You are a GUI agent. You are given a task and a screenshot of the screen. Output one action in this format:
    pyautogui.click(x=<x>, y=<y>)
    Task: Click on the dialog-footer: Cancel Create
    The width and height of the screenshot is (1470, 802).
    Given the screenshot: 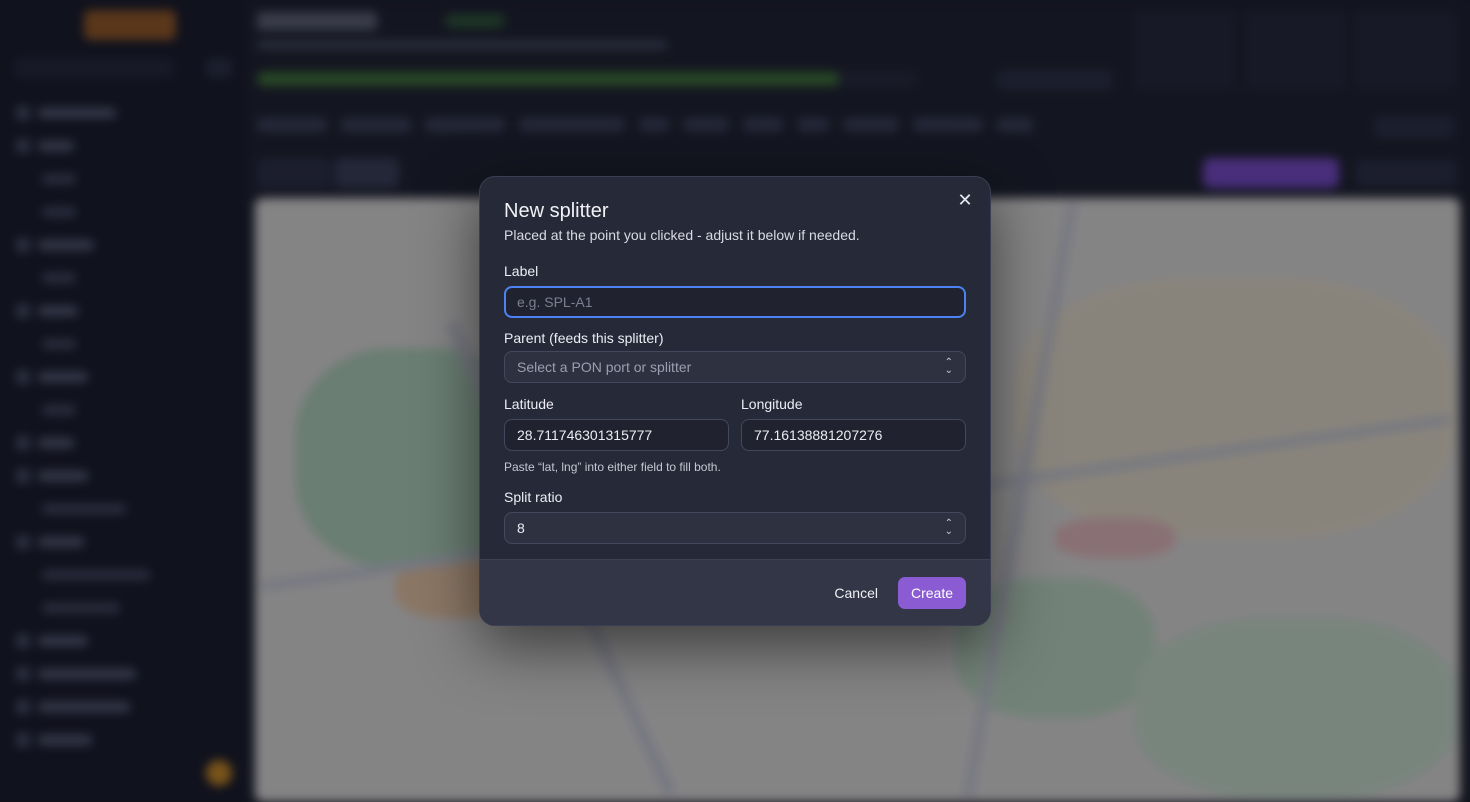 What is the action you would take?
    pyautogui.click(x=735, y=592)
    